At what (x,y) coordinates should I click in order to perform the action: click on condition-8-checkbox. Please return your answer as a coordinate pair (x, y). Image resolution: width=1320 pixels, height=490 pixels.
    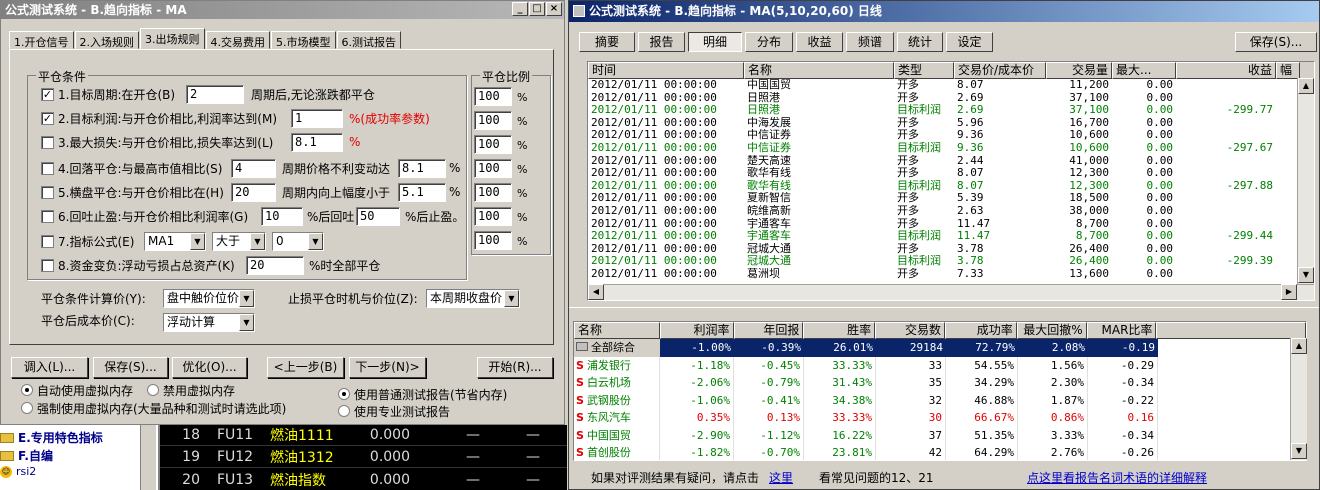
    Looking at the image, I should click on (47, 265).